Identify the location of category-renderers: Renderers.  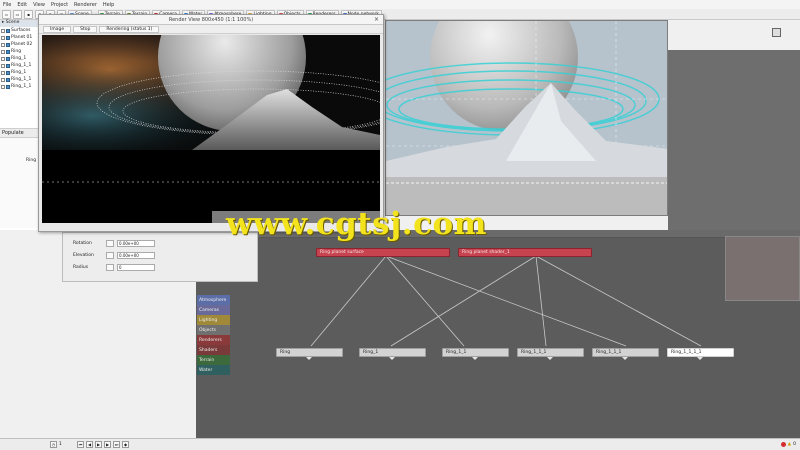
(213, 340).